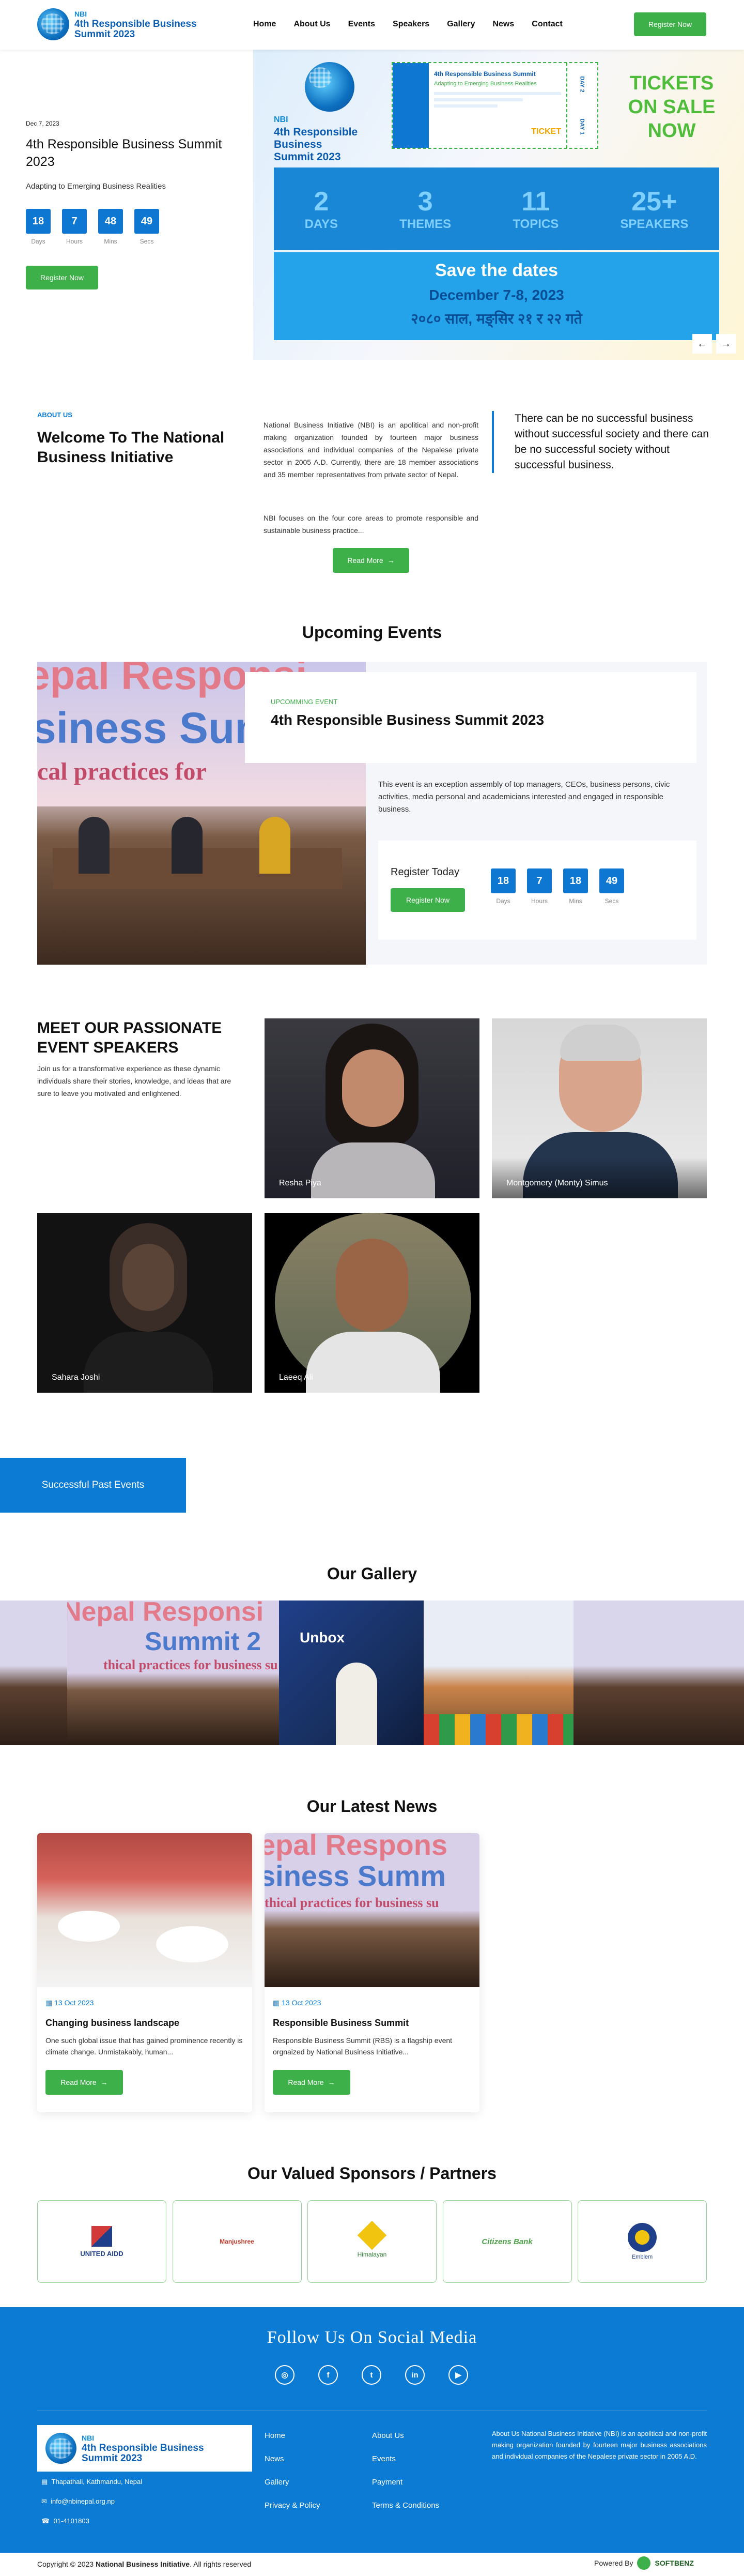 The image size is (744, 2576). What do you see at coordinates (428, 900) in the screenshot?
I see `event-register-button: Register Now` at bounding box center [428, 900].